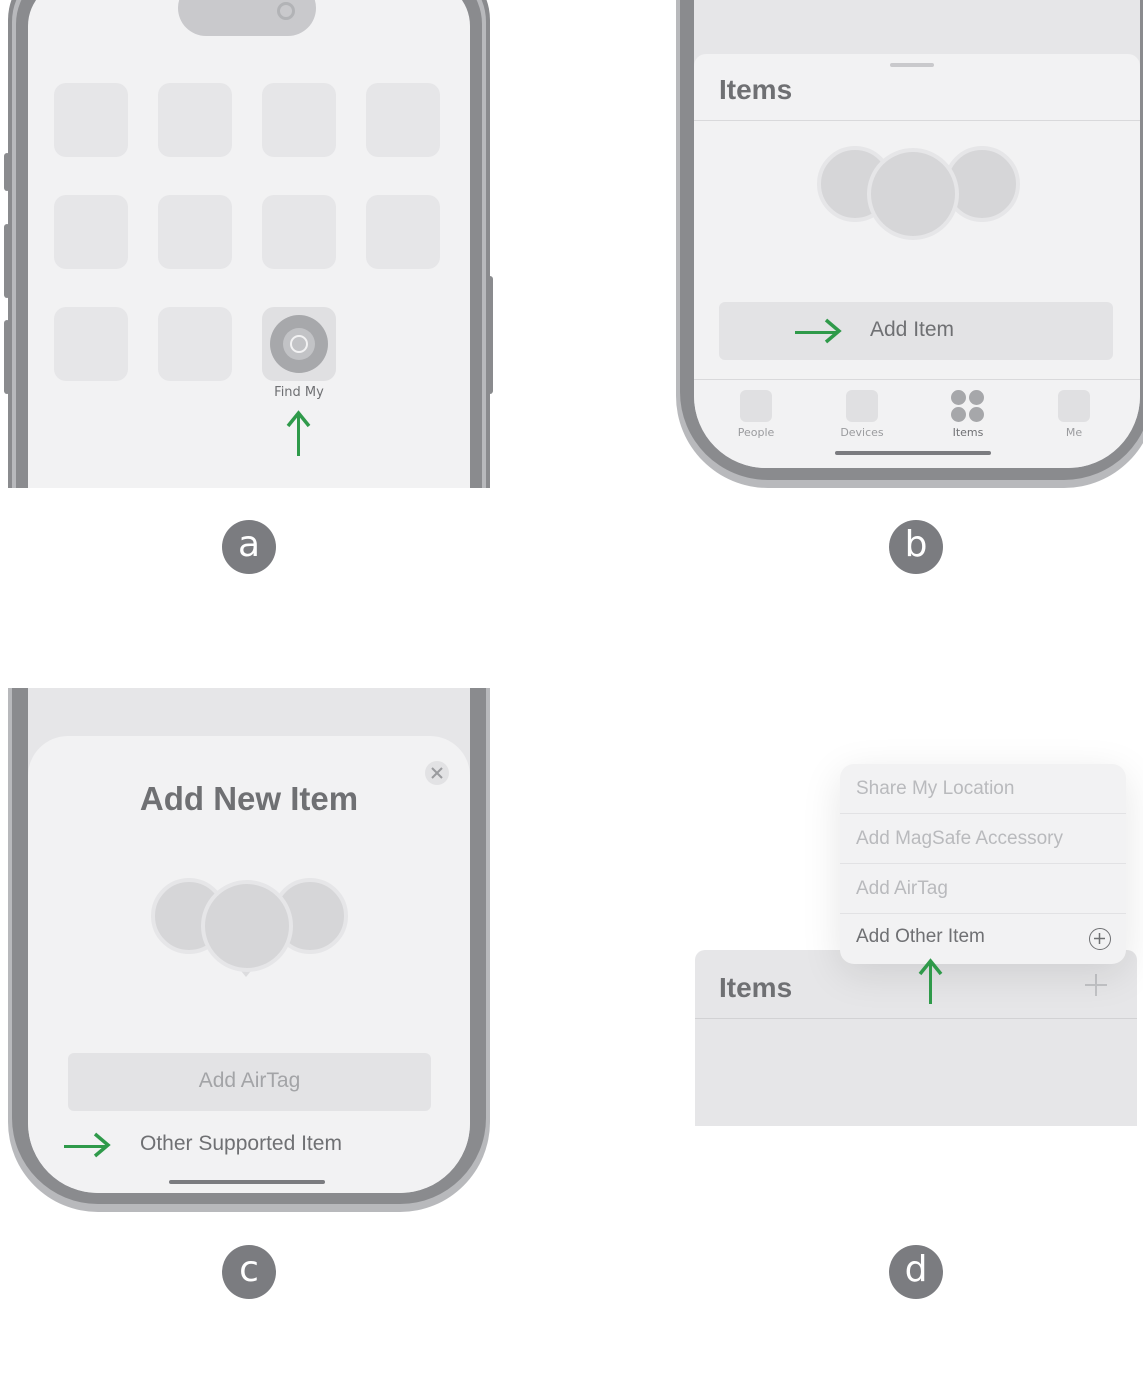 The height and width of the screenshot is (1390, 1143). Describe the element at coordinates (920, 936) in the screenshot. I see `menu-item-label: Add Other Item` at that location.